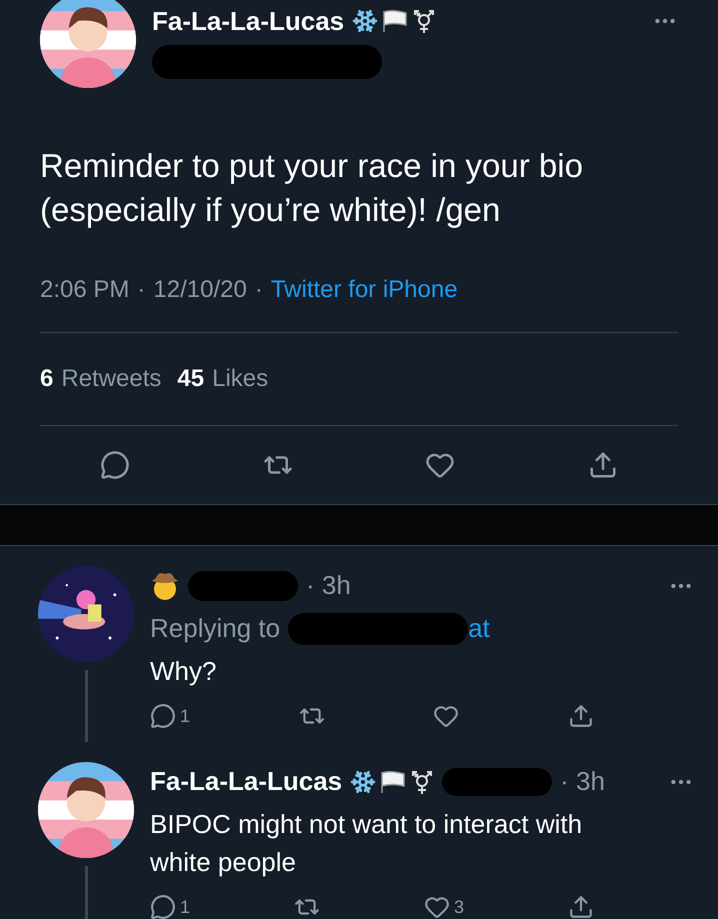 Image resolution: width=718 pixels, height=919 pixels. I want to click on like-button, so click(446, 716).